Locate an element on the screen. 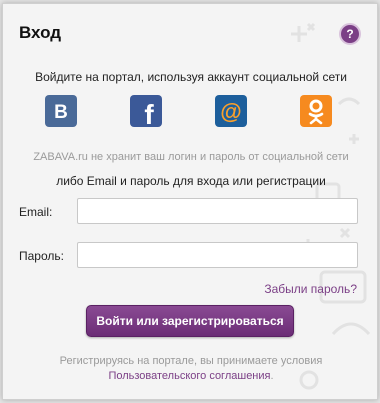 The image size is (380, 403). vk-icon: B is located at coordinates (61, 111).